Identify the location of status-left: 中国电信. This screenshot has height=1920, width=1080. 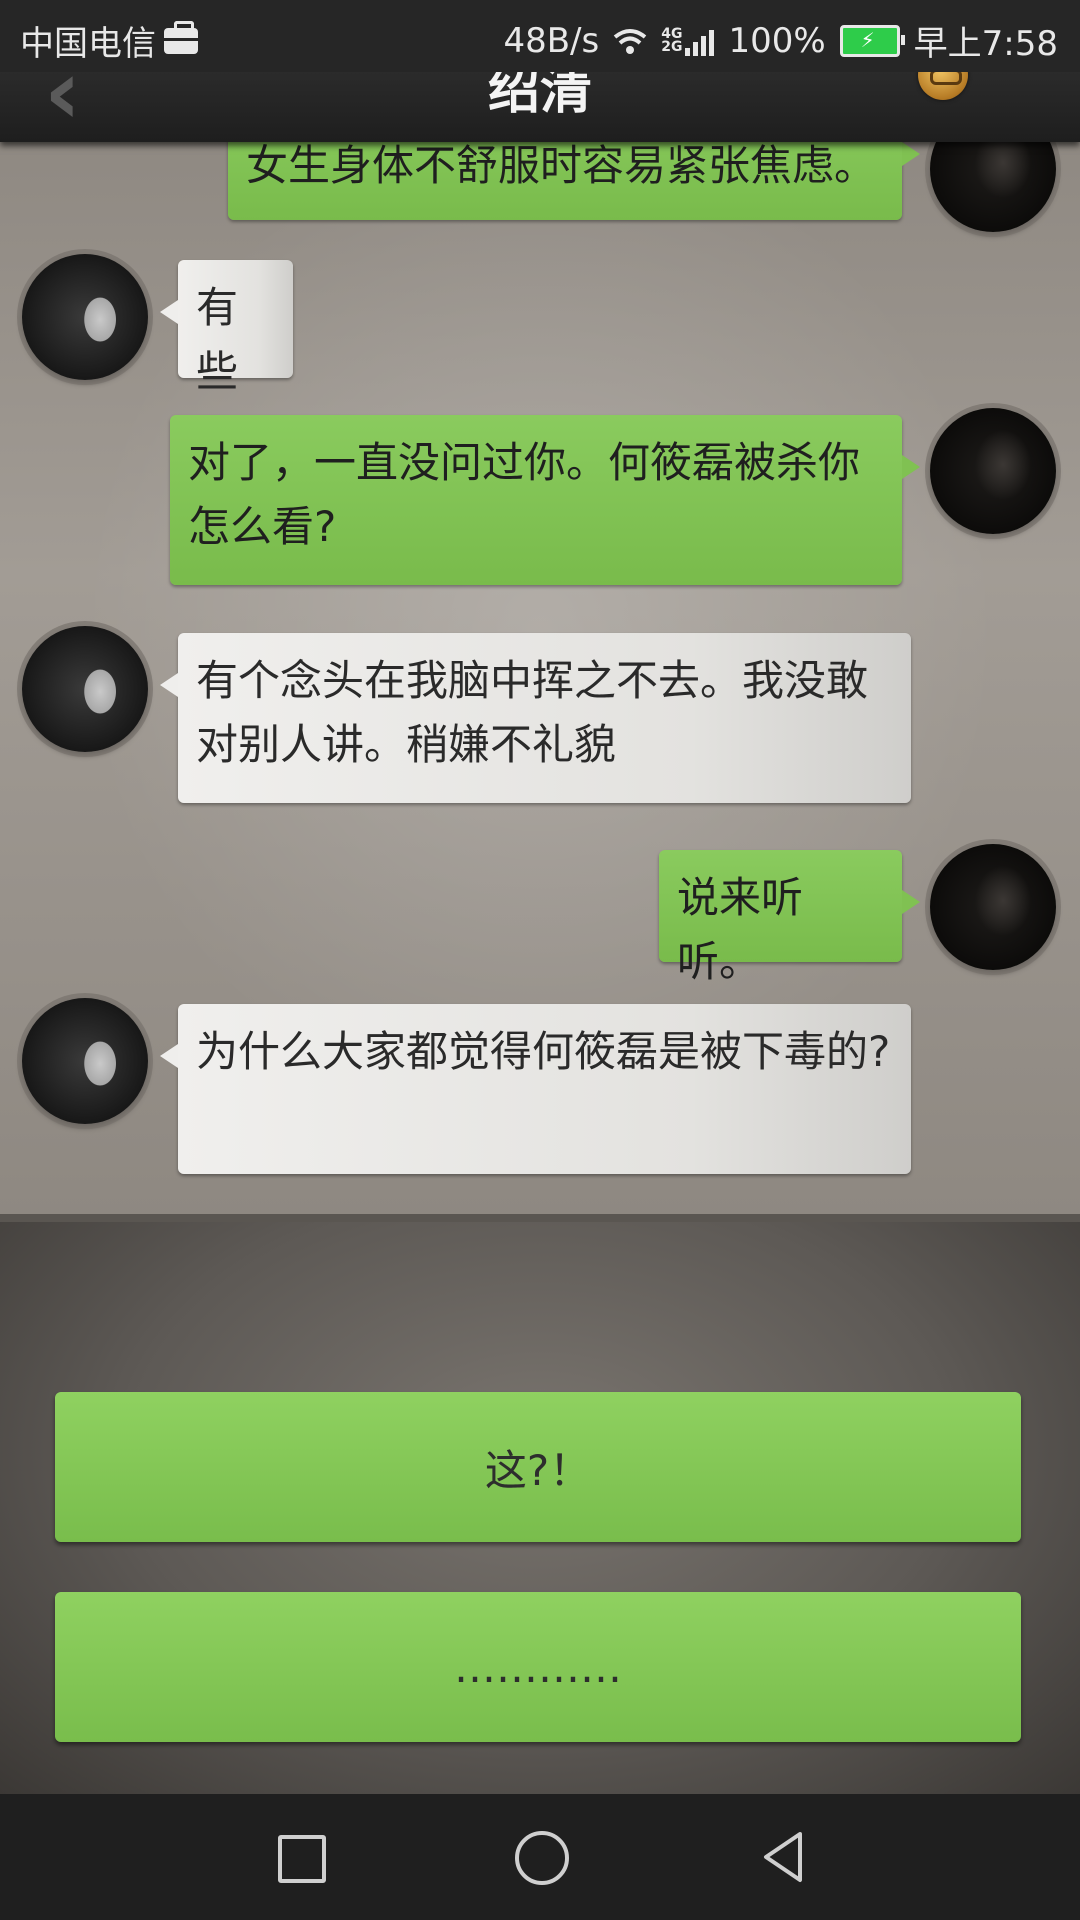
(109, 40).